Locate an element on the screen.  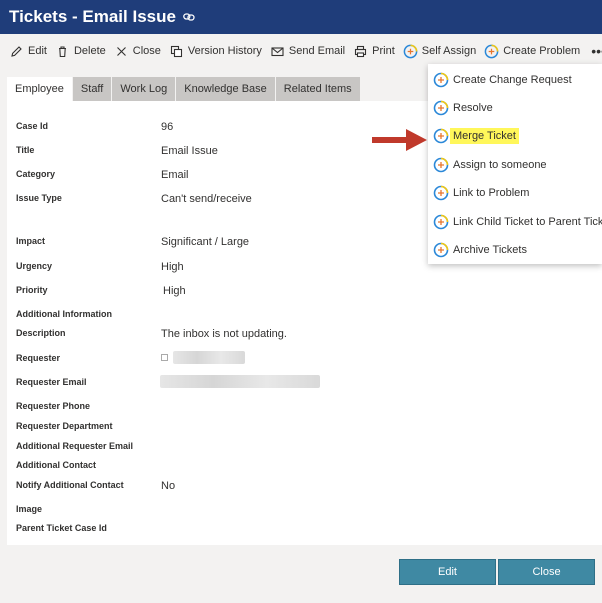
version-history-label: Version History is located at coordinates (224, 51).